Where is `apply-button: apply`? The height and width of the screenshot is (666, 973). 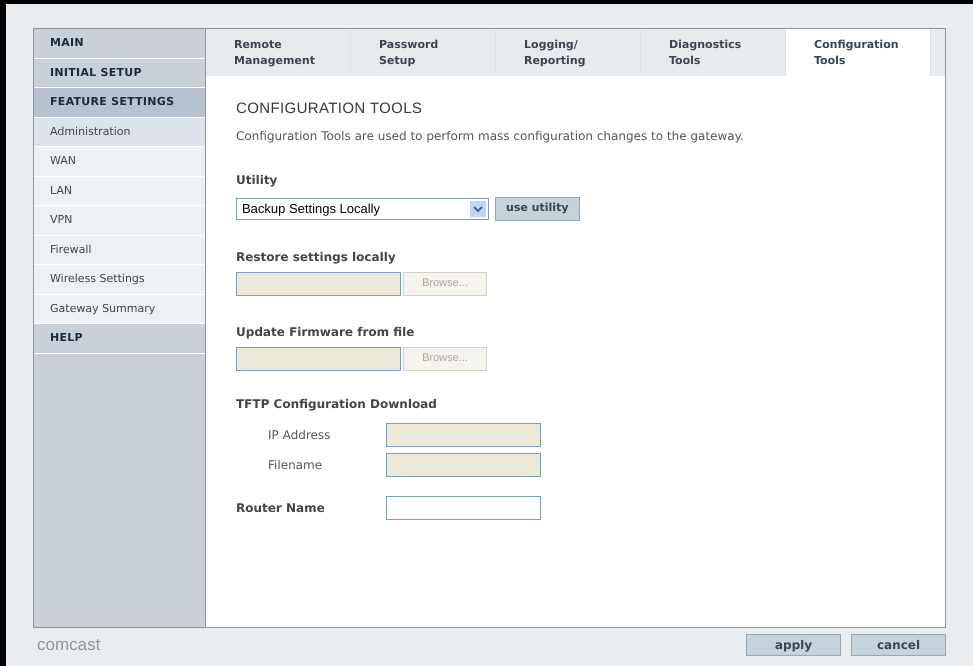
apply-button: apply is located at coordinates (793, 645).